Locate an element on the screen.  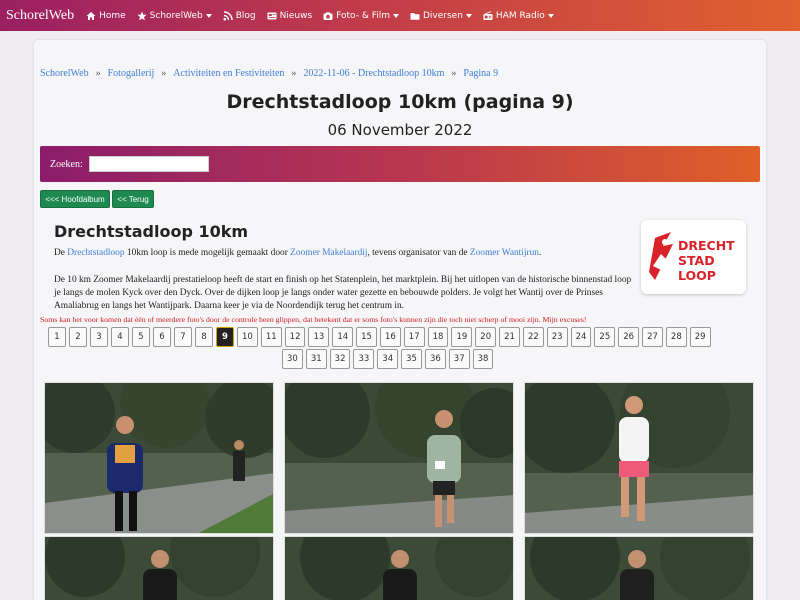
breadcrumb-schorelweb: SchorelWeb is located at coordinates (64, 73).